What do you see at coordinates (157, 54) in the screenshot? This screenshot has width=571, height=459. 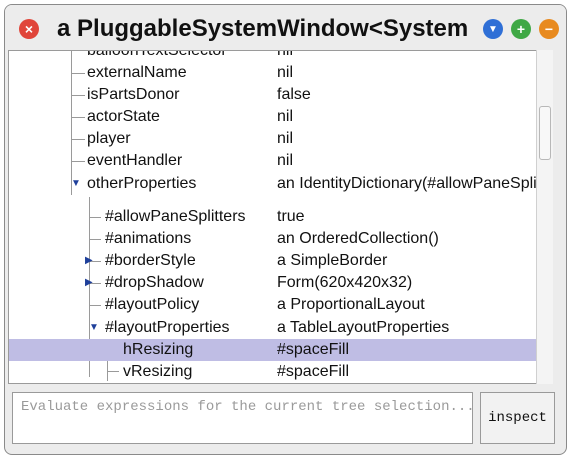 I see `tree-row-name: balloonTextSelector` at bounding box center [157, 54].